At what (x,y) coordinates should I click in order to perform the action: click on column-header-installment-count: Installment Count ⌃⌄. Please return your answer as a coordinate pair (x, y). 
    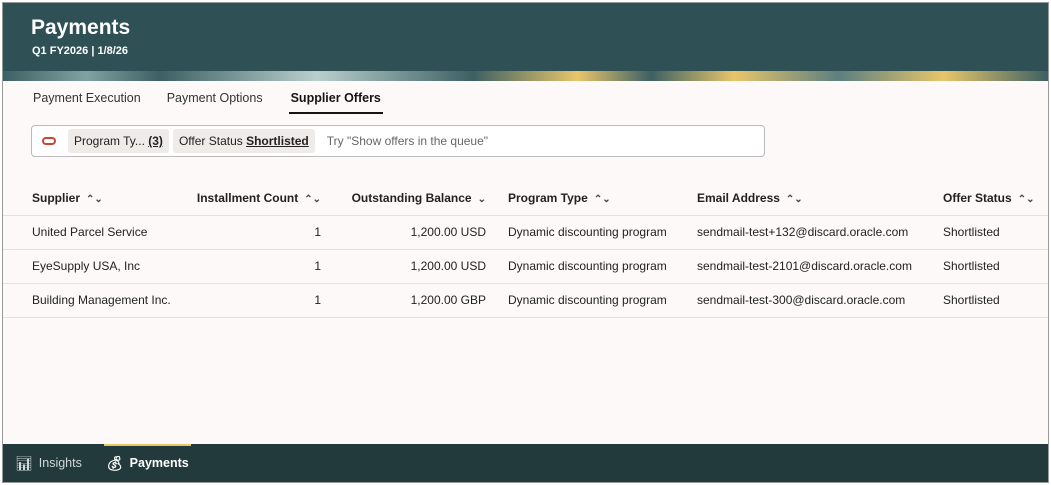
    Looking at the image, I should click on (263, 198).